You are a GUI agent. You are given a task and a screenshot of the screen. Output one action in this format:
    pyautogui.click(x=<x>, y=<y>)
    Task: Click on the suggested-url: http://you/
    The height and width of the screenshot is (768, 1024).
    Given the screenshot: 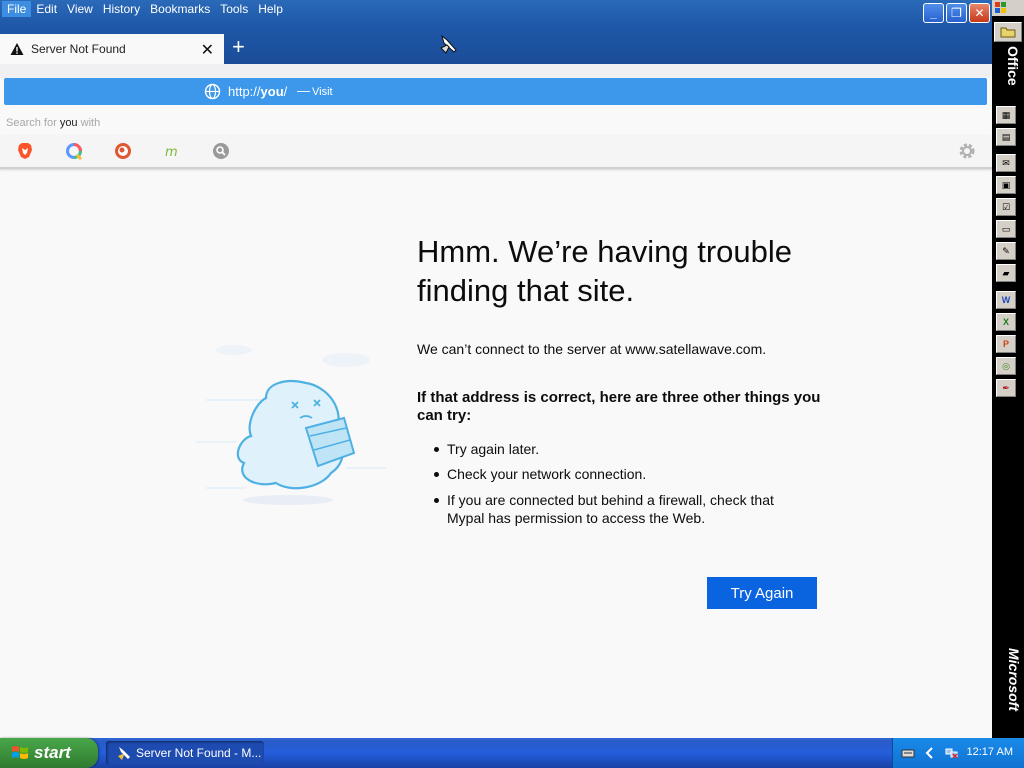 What is the action you would take?
    pyautogui.click(x=258, y=91)
    